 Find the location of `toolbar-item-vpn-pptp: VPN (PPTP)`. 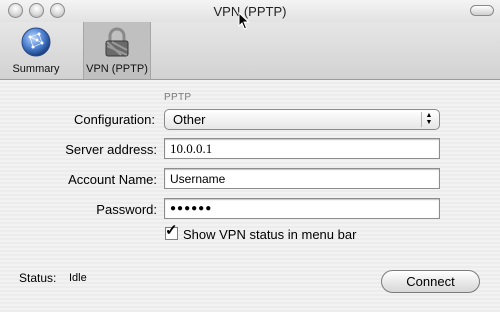

toolbar-item-vpn-pptp: VPN (PPTP) is located at coordinates (117, 50).